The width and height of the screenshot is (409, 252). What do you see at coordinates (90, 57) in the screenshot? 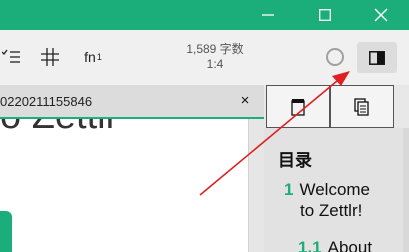
I see `footnote-label: fn` at bounding box center [90, 57].